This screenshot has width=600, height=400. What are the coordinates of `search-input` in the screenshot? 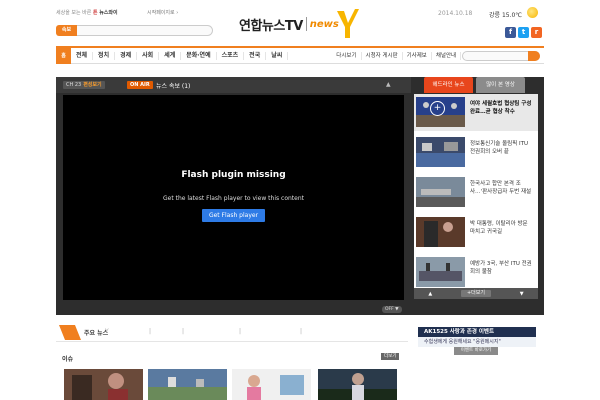 It's located at (501, 55).